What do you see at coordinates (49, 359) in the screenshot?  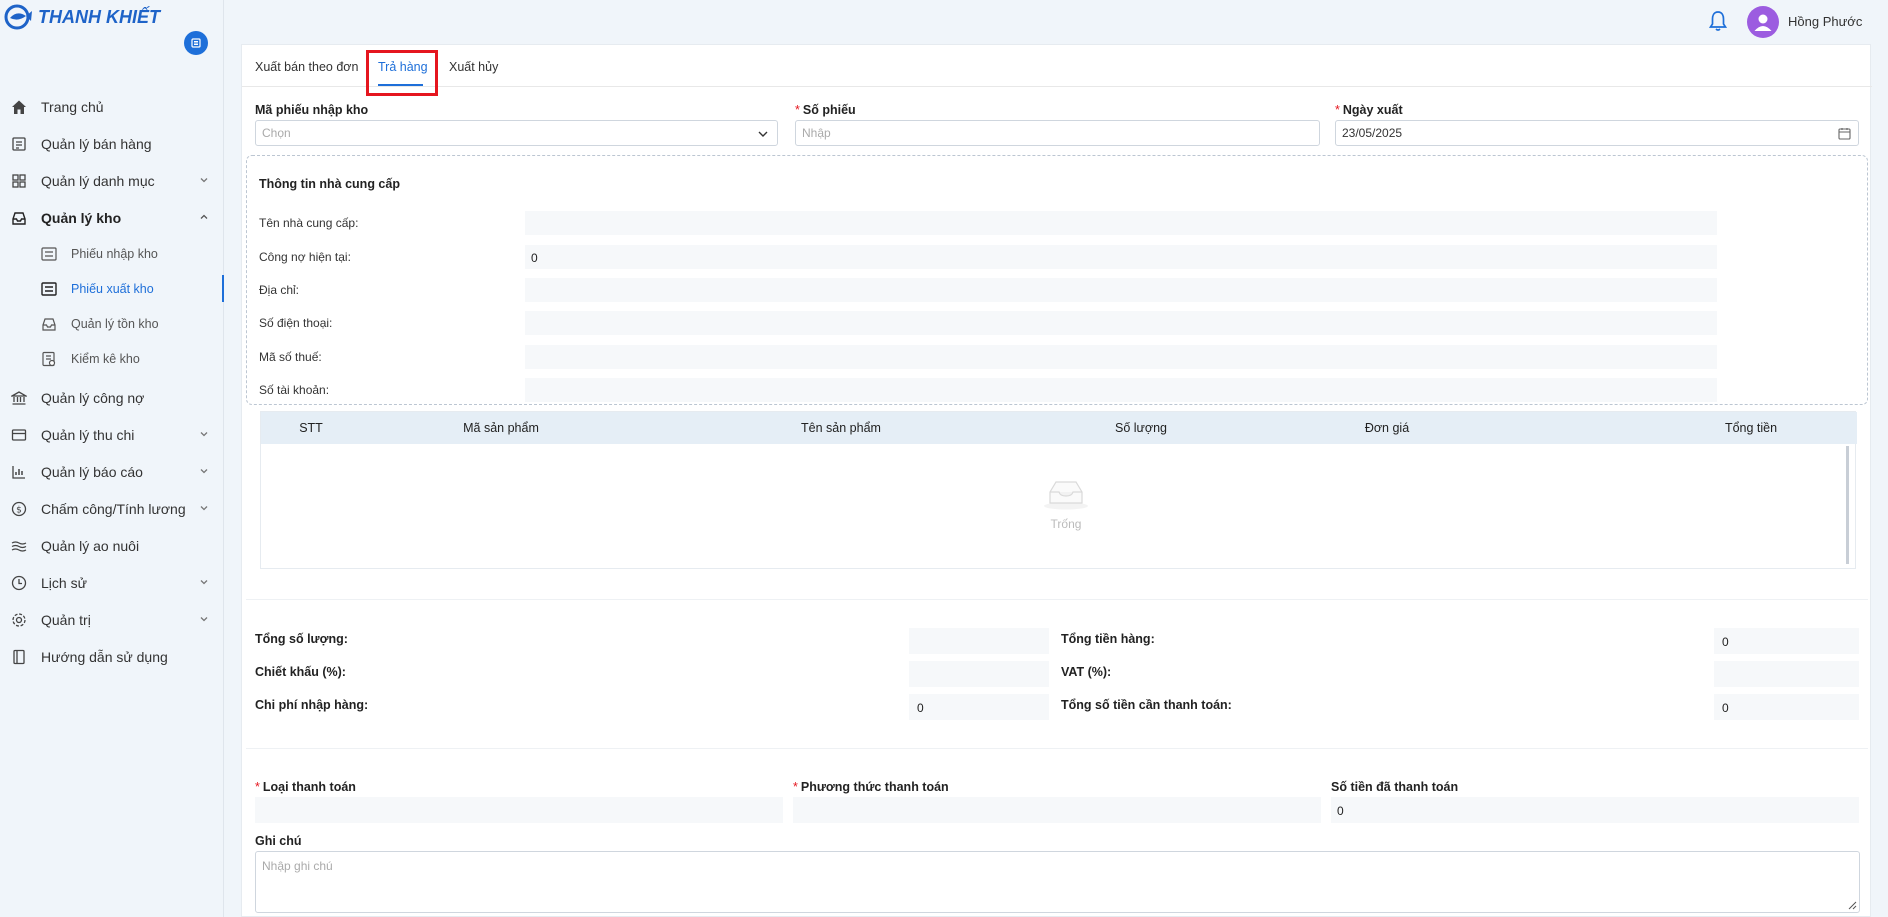 I see `checklist-icon` at bounding box center [49, 359].